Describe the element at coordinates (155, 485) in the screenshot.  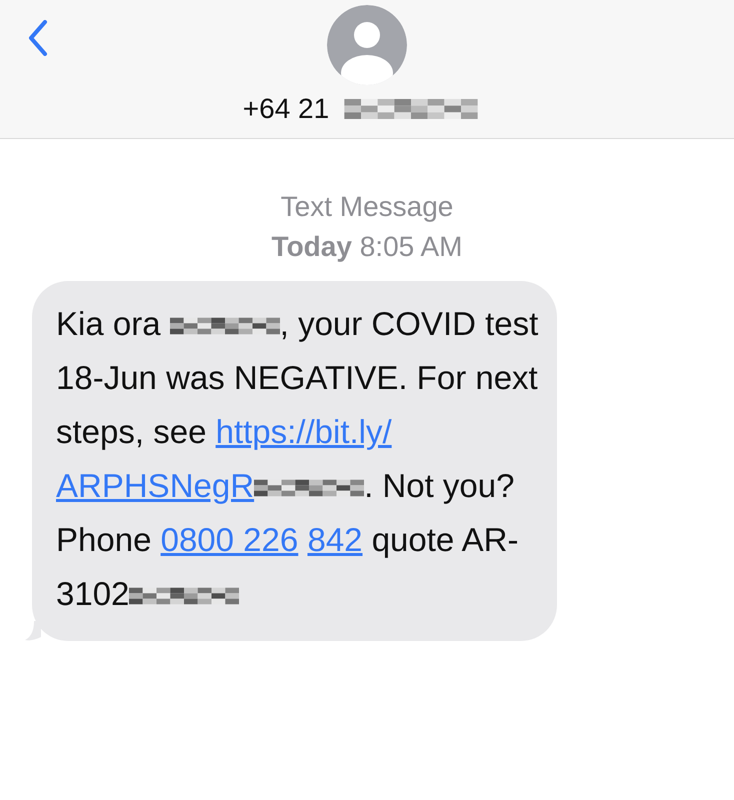
I see `link: ARPHSNegR` at that location.